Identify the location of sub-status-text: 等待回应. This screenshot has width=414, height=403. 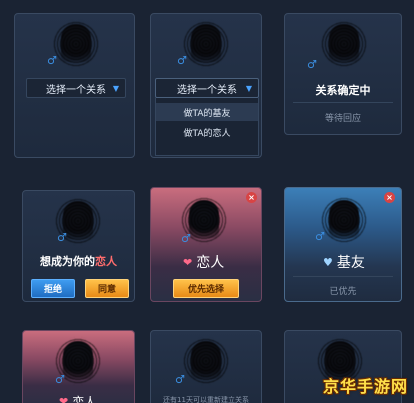
(342, 119).